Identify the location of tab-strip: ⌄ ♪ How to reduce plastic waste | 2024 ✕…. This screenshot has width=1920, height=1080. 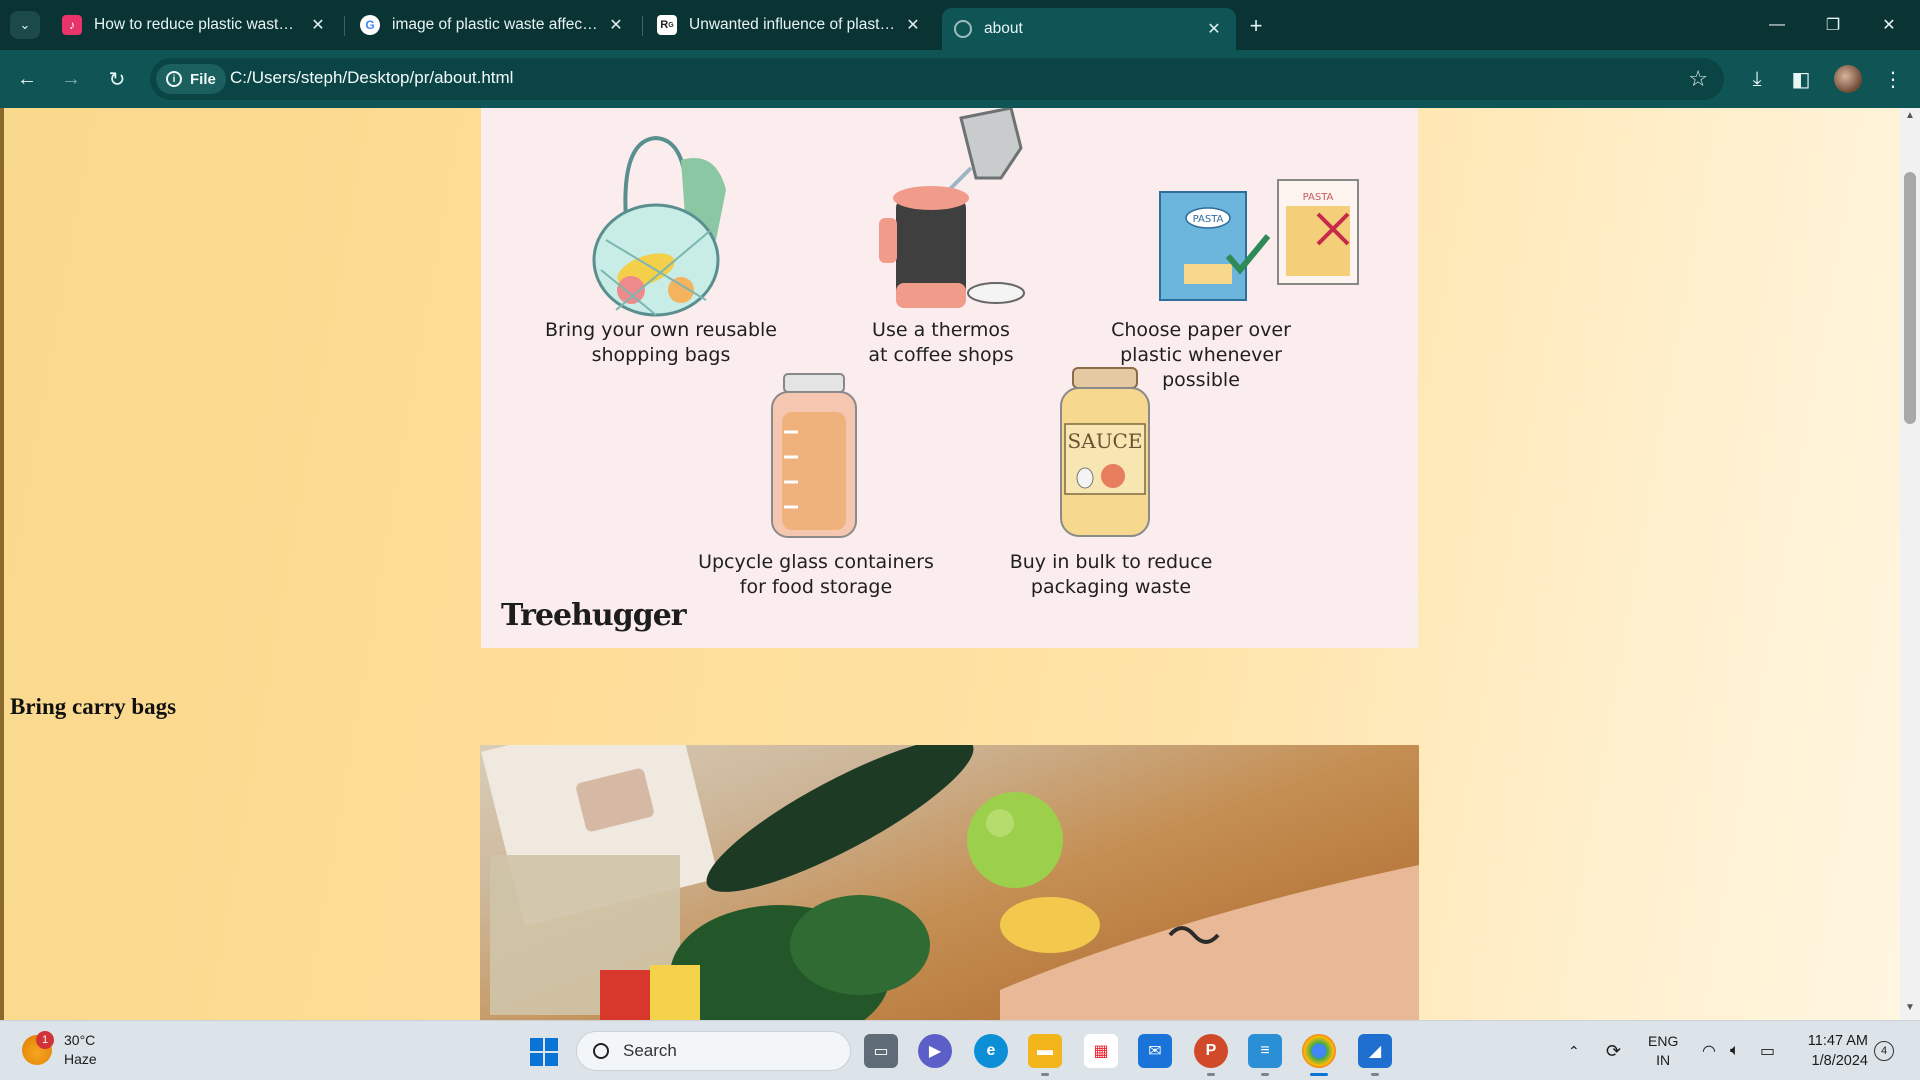
(960, 25).